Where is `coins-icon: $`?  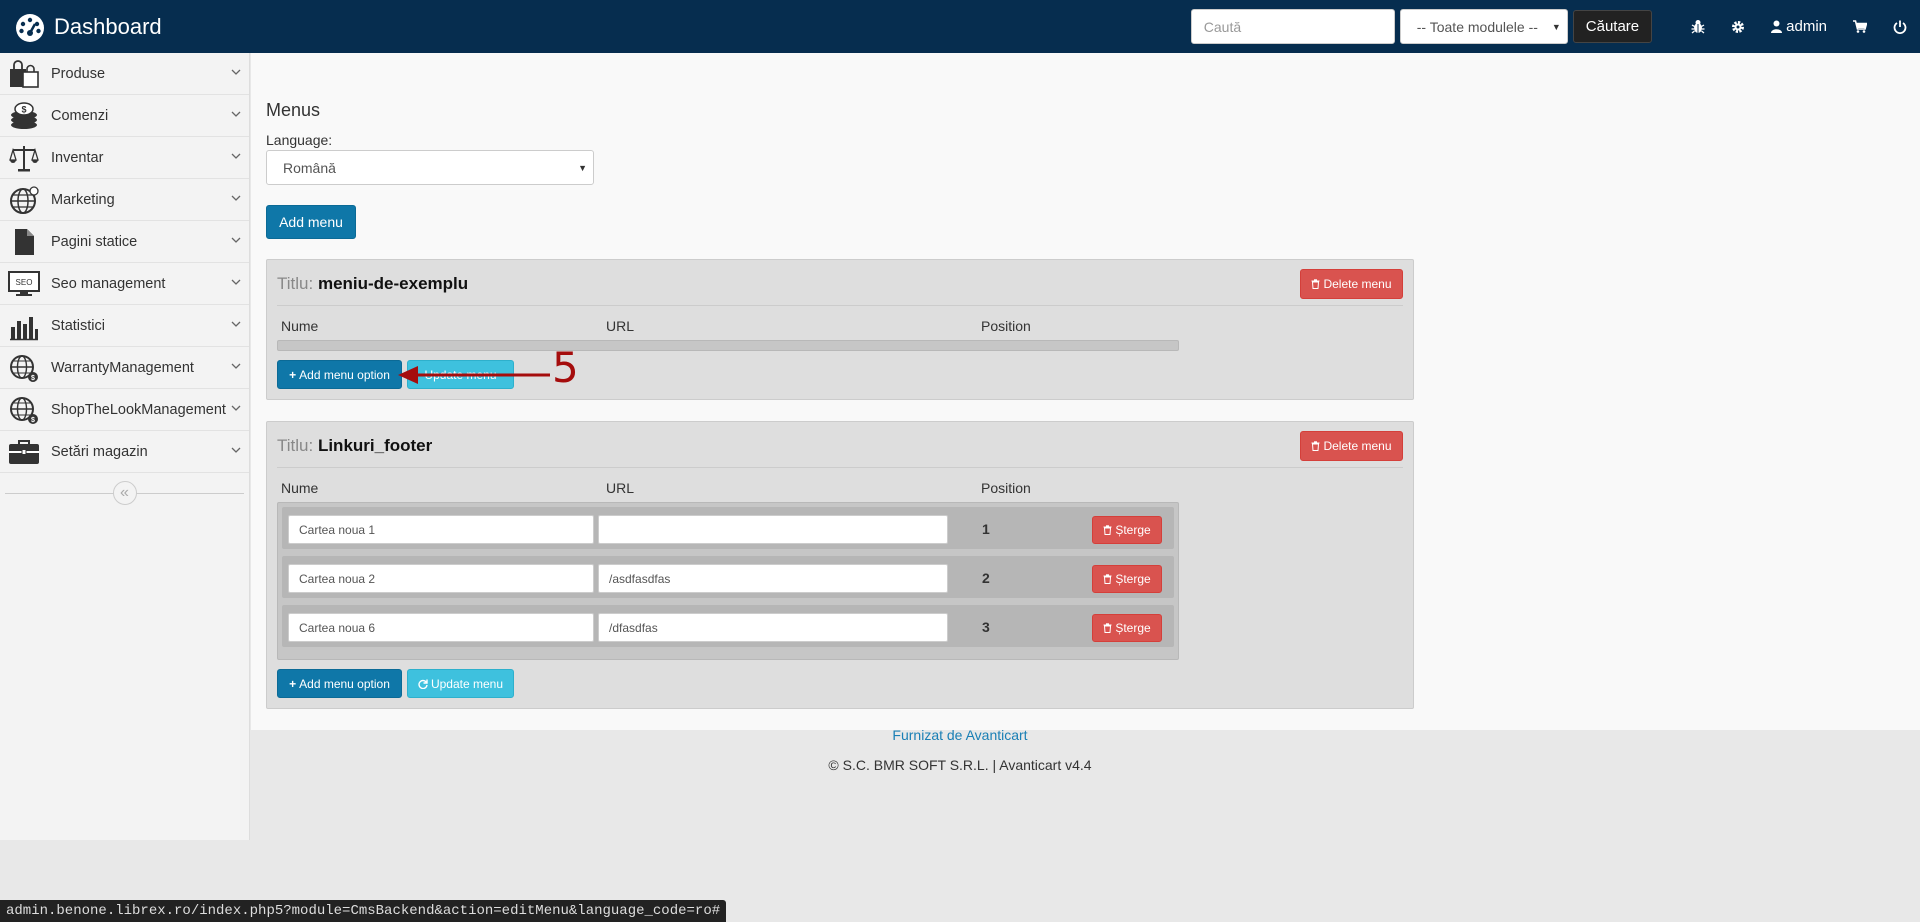 coins-icon: $ is located at coordinates (24, 116).